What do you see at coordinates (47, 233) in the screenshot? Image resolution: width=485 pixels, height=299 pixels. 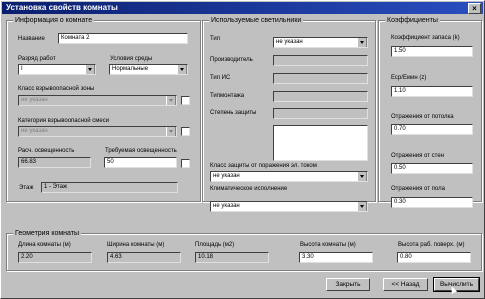 I see `geometry-title: Геометрия комнаты` at bounding box center [47, 233].